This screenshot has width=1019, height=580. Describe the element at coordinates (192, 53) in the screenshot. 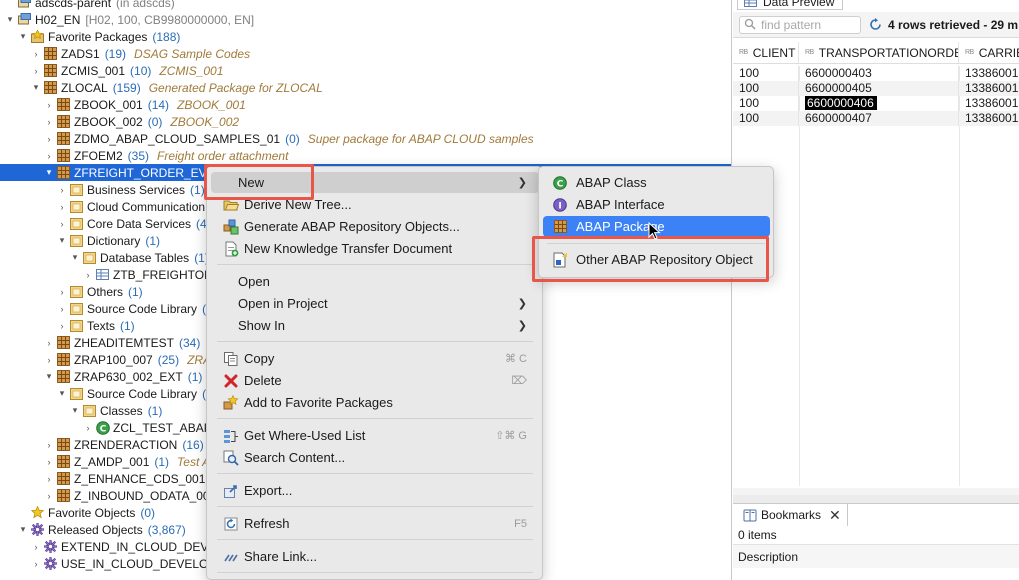

I see `tree-item-description: DSAG Sample Codes` at that location.